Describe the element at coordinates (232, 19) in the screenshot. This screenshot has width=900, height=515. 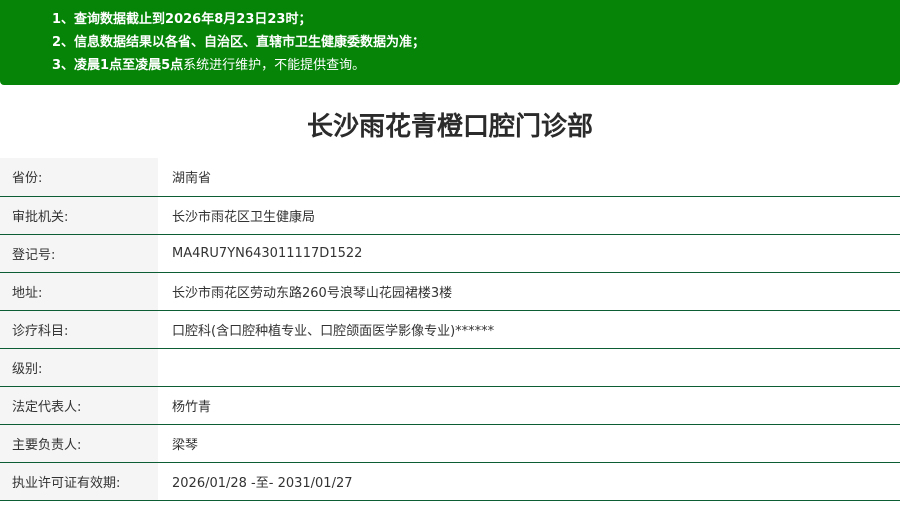
I see `notice-deadline: 2026年8月23日23时` at that location.